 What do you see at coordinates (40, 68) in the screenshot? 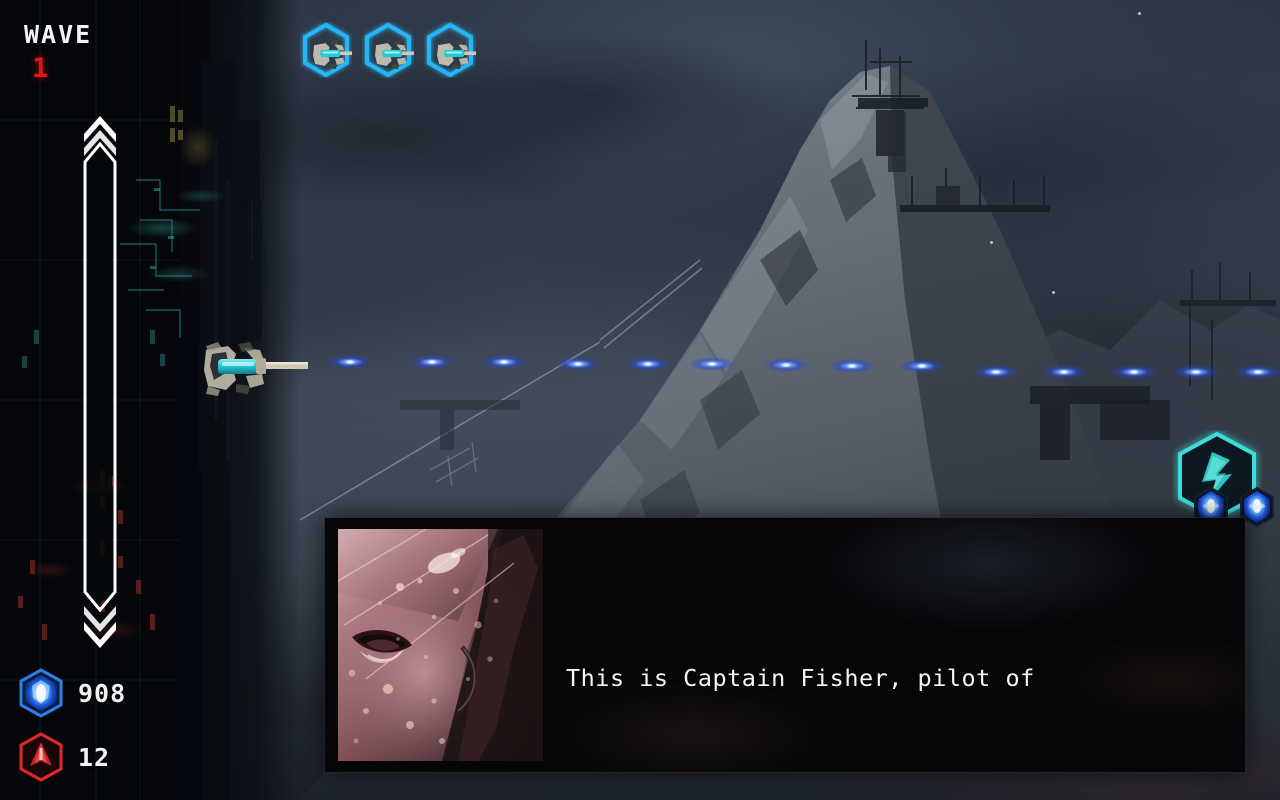
I see `wave-number: 1` at bounding box center [40, 68].